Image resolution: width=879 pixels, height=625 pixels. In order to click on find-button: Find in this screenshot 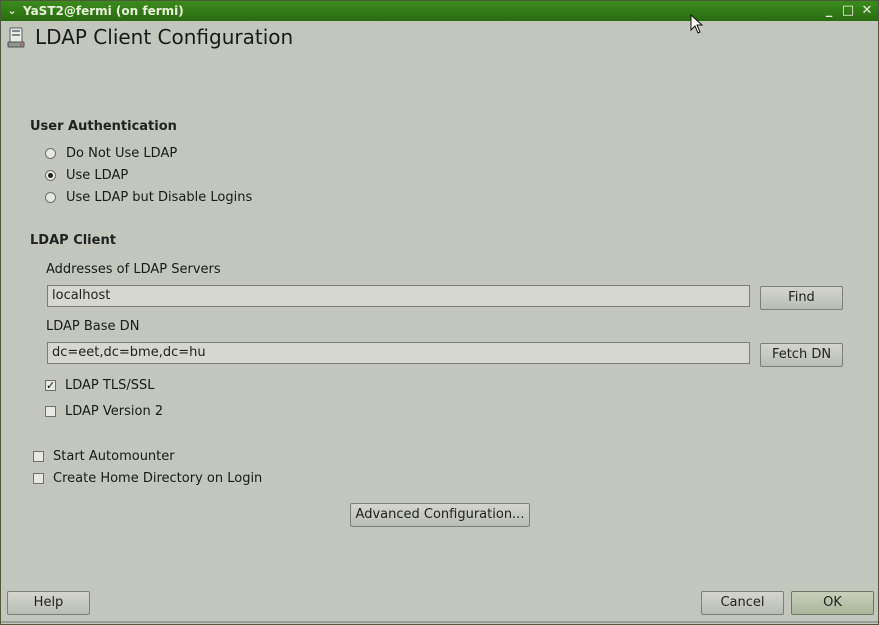, I will do `click(801, 298)`.